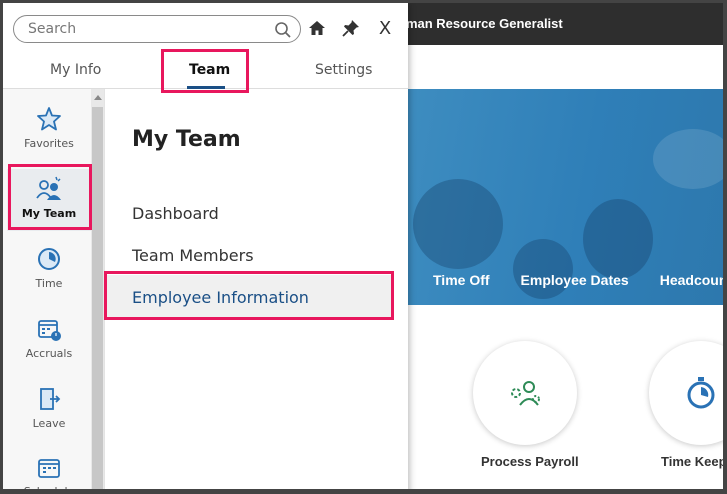 The height and width of the screenshot is (494, 727). What do you see at coordinates (52, 29) in the screenshot?
I see `search-placeholder: Search` at bounding box center [52, 29].